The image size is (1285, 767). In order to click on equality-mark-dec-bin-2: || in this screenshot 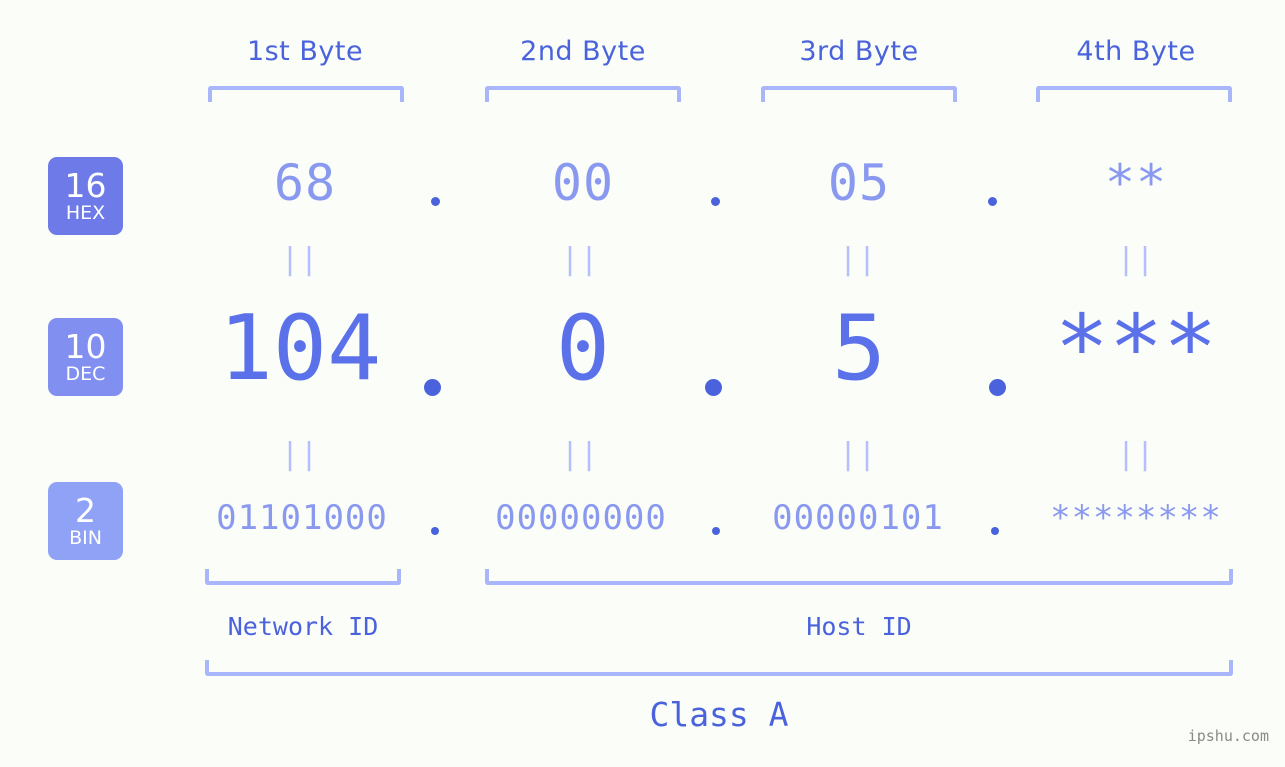, I will do `click(580, 454)`.